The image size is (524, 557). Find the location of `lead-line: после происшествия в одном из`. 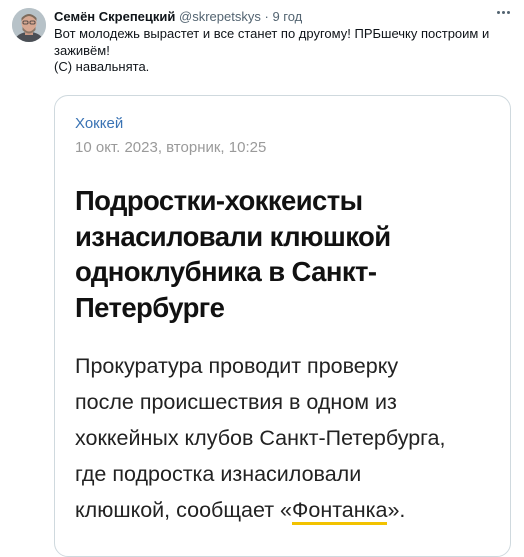

lead-line: после происшествия в одном из is located at coordinates (236, 402).